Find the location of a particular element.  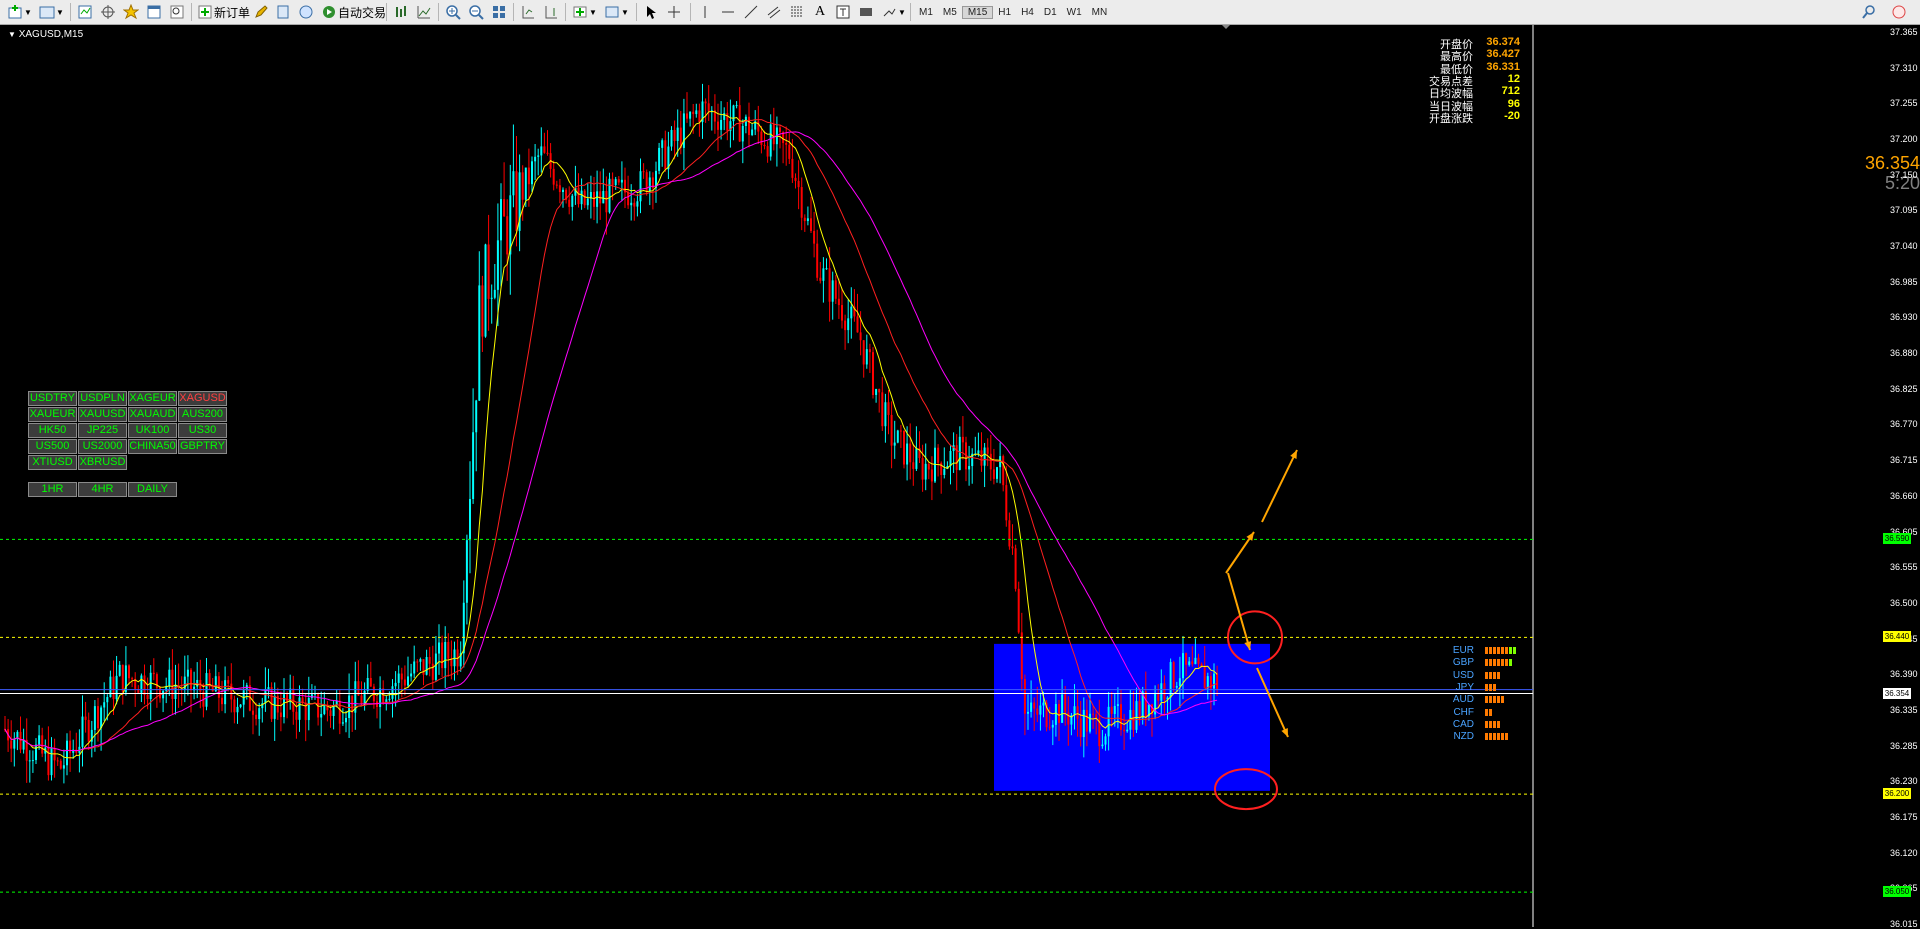

fibonacci-tool is located at coordinates (797, 12).